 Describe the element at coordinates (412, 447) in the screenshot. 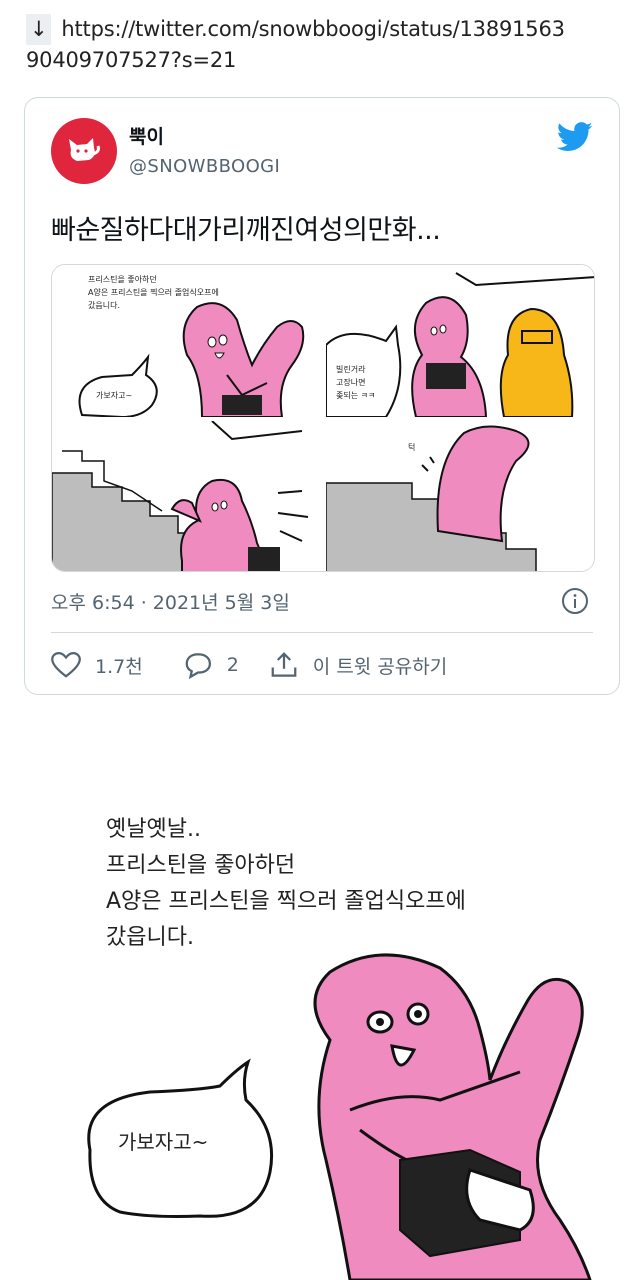

I see `panel4-sfx-text: 턱` at that location.